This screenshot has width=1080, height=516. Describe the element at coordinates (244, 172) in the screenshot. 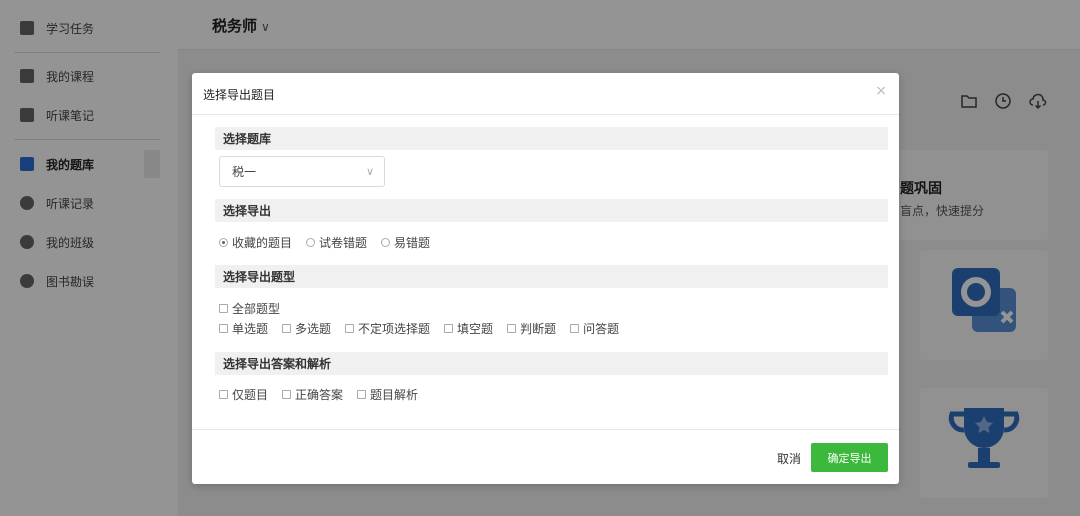

I see `bank-select-value: 税一` at that location.